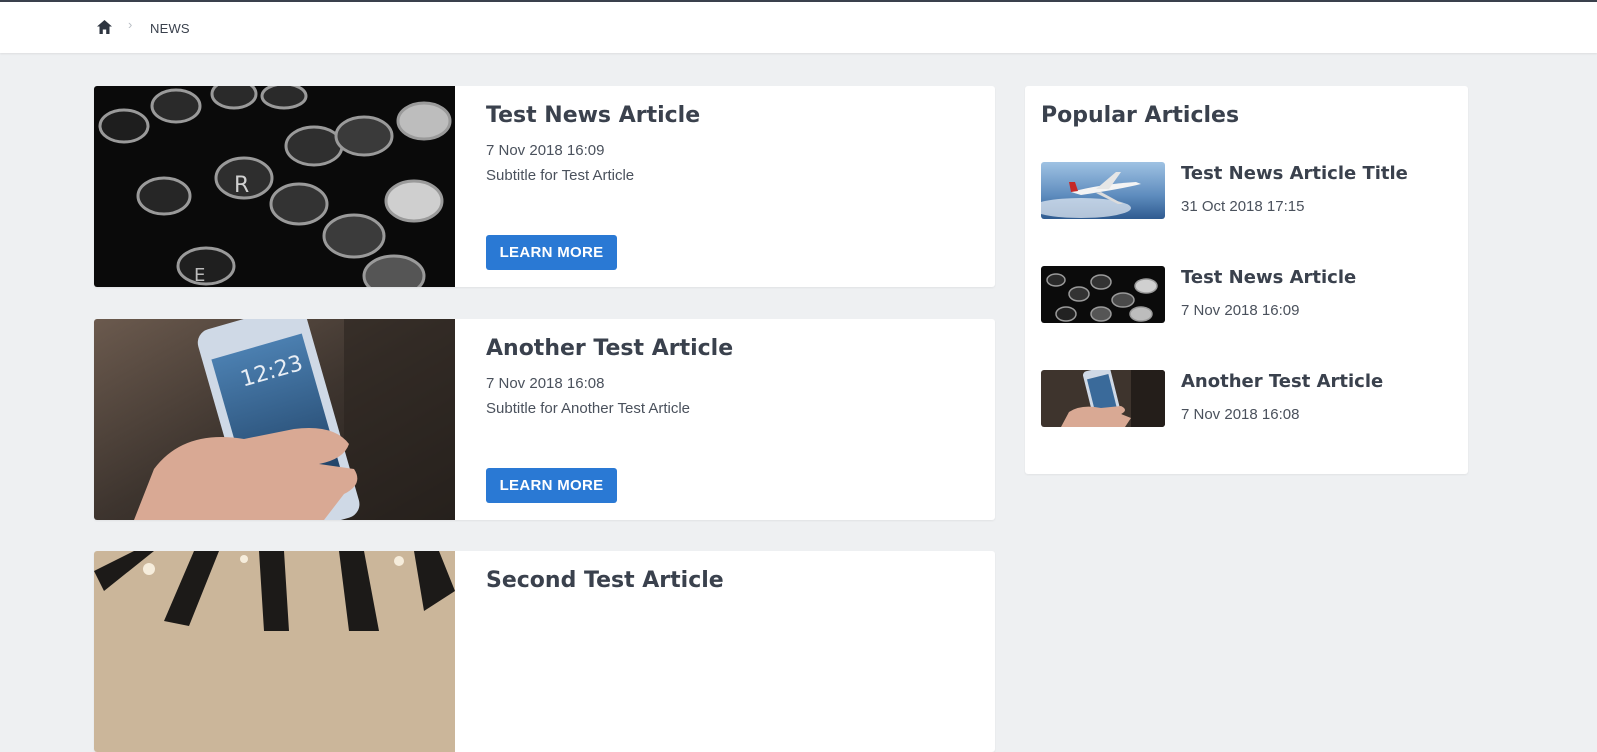  I want to click on popular-article-date: 7 Nov 2018 16:09, so click(1240, 310).